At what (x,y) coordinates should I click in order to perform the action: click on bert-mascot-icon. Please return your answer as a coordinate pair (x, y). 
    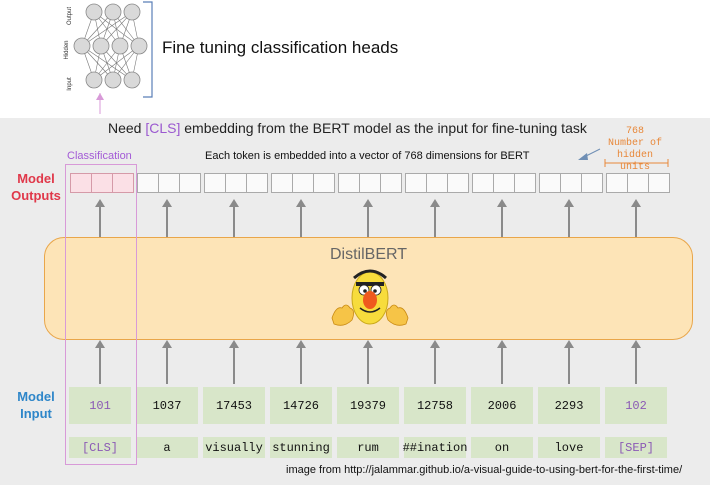
    Looking at the image, I should click on (370, 297).